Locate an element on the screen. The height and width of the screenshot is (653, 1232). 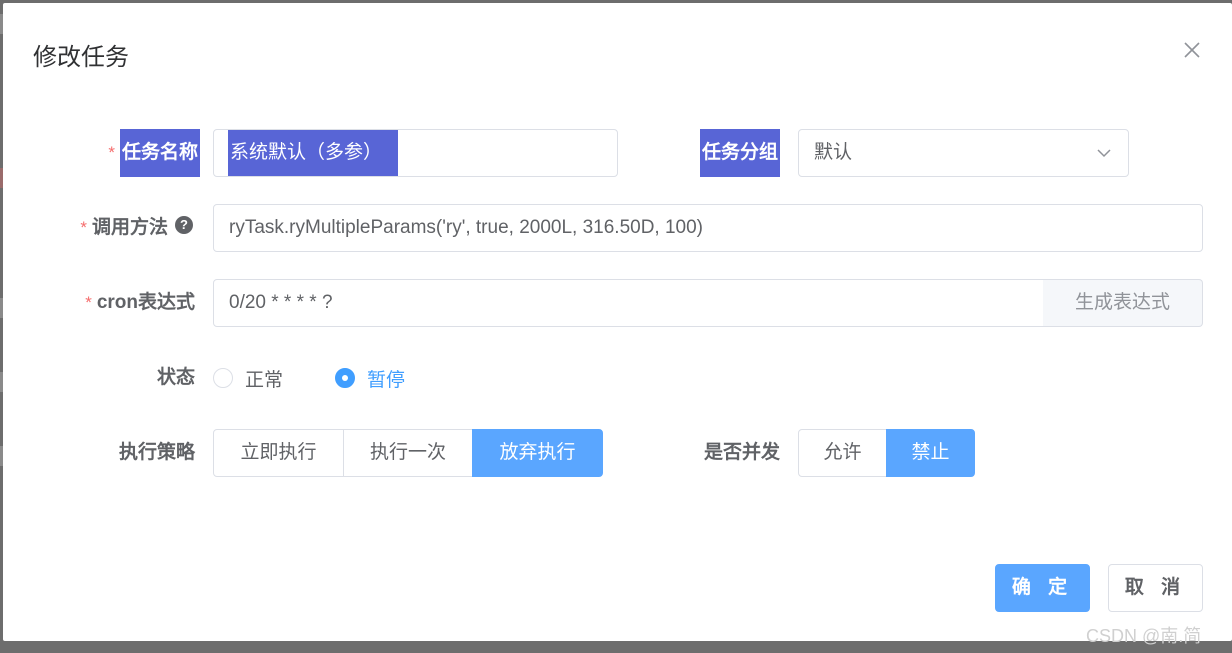
concurrent-allow-button: 允许 is located at coordinates (842, 453).